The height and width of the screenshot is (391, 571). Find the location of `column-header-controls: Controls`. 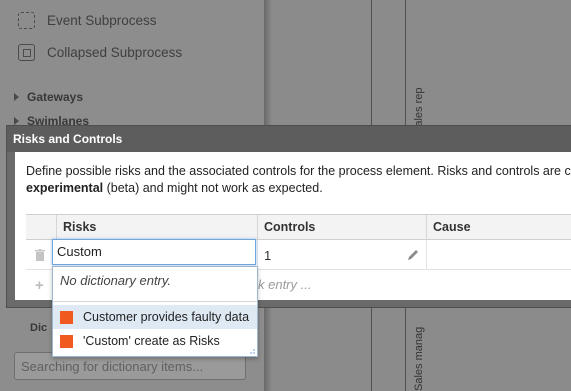

column-header-controls: Controls is located at coordinates (341, 227).